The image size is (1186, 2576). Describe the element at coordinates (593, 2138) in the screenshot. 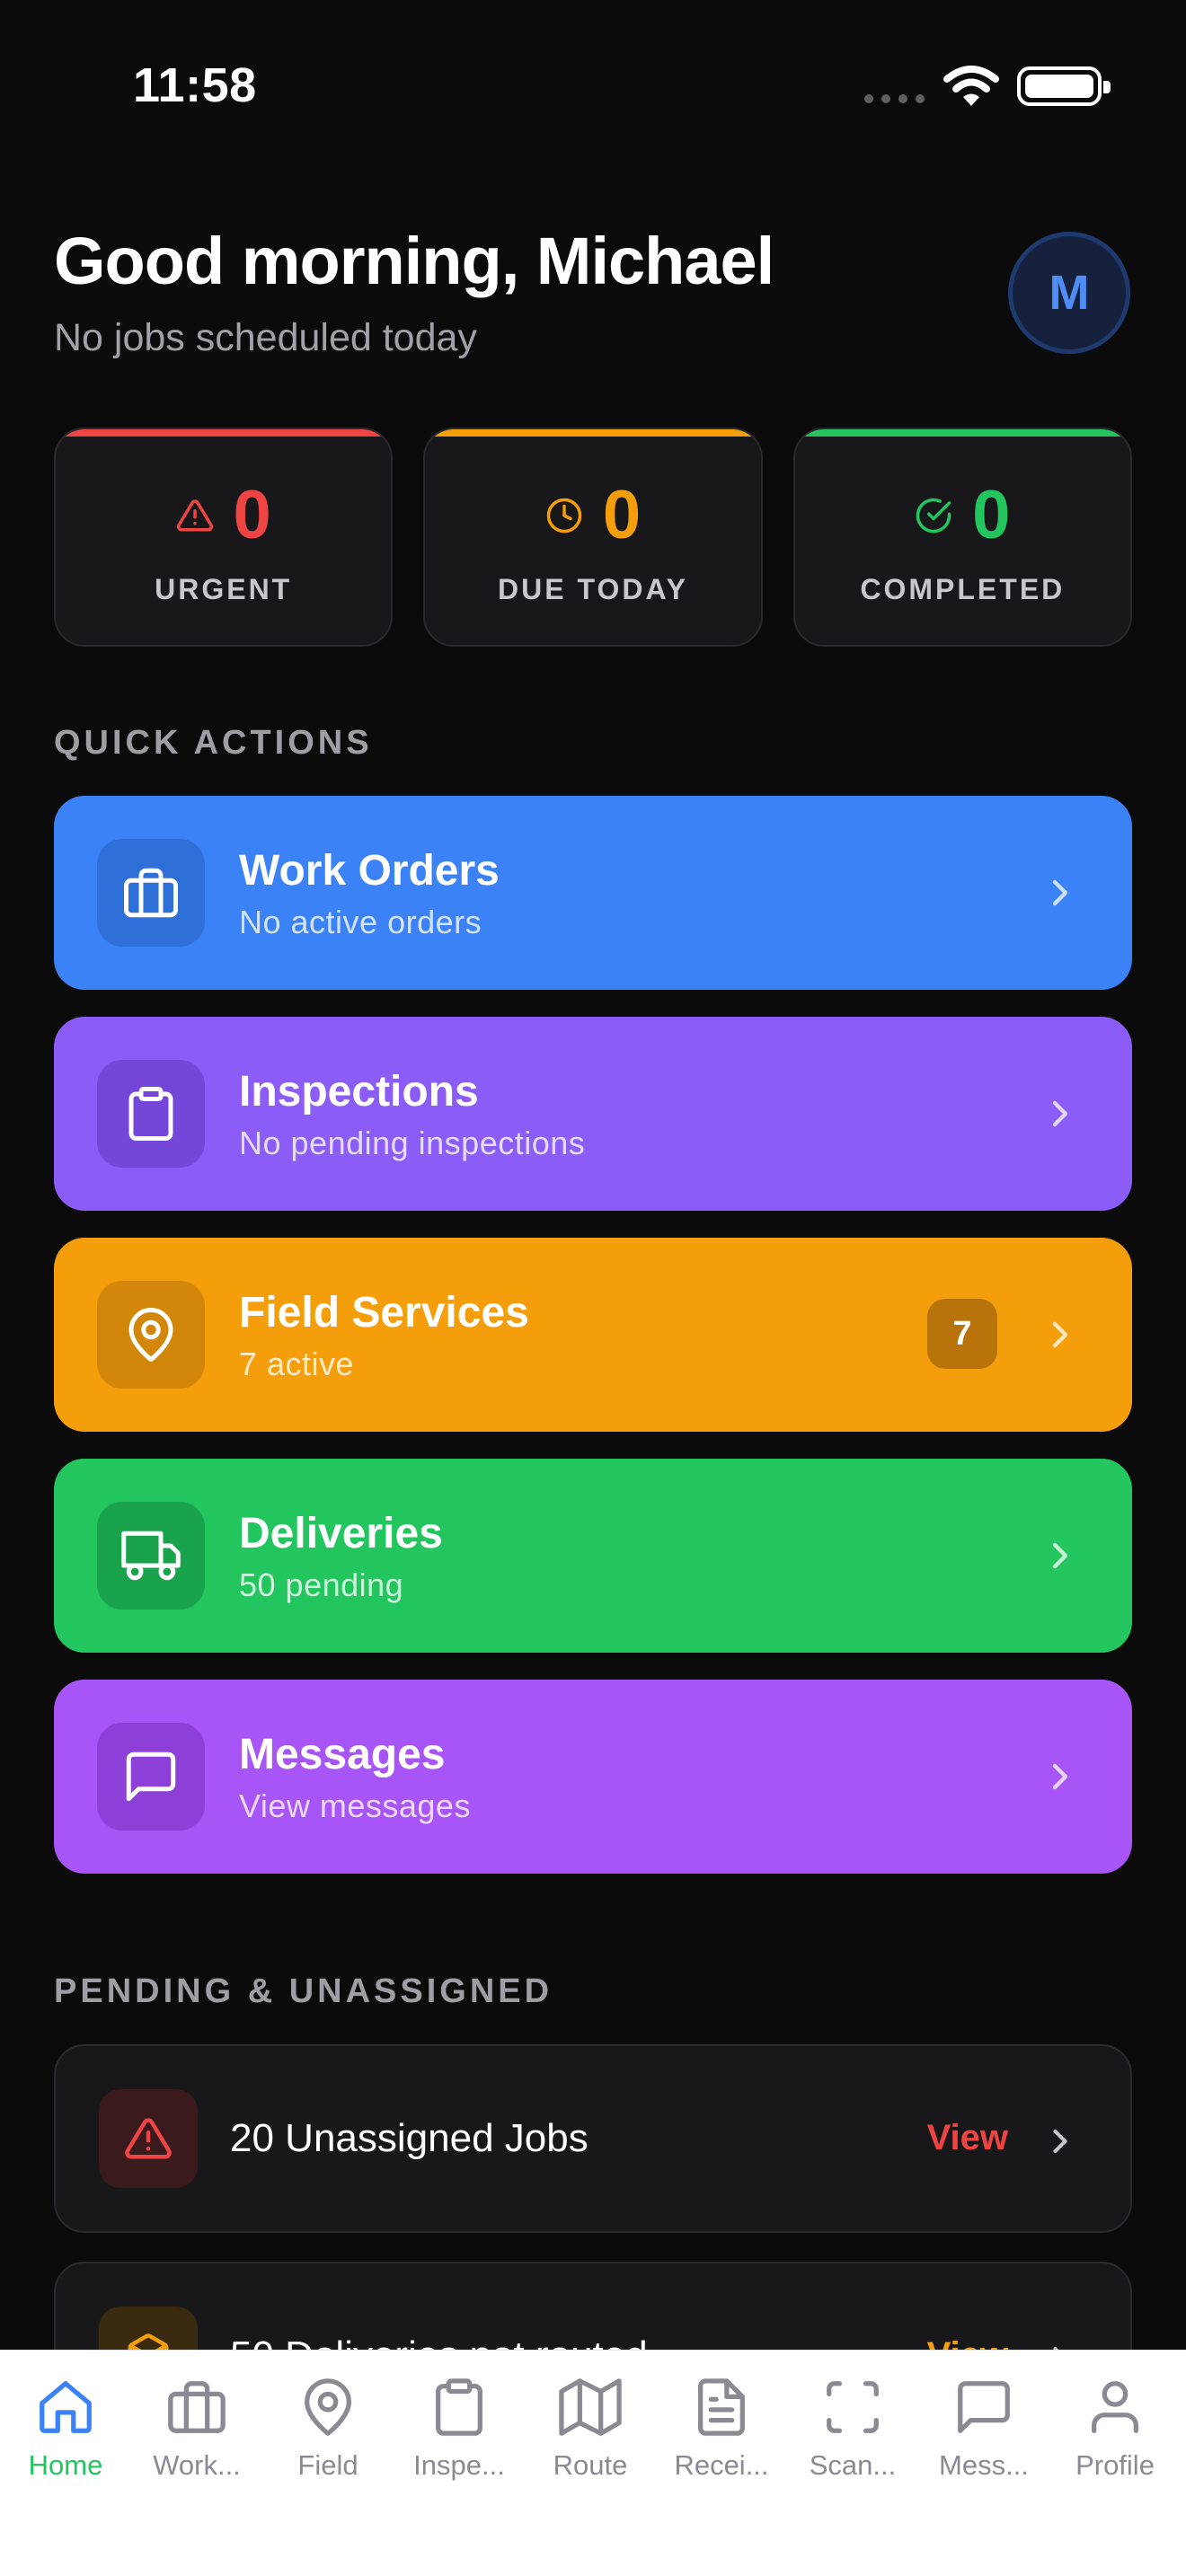

I see `unassigned-jobs-row: 20 Unassigned Jobs View` at that location.